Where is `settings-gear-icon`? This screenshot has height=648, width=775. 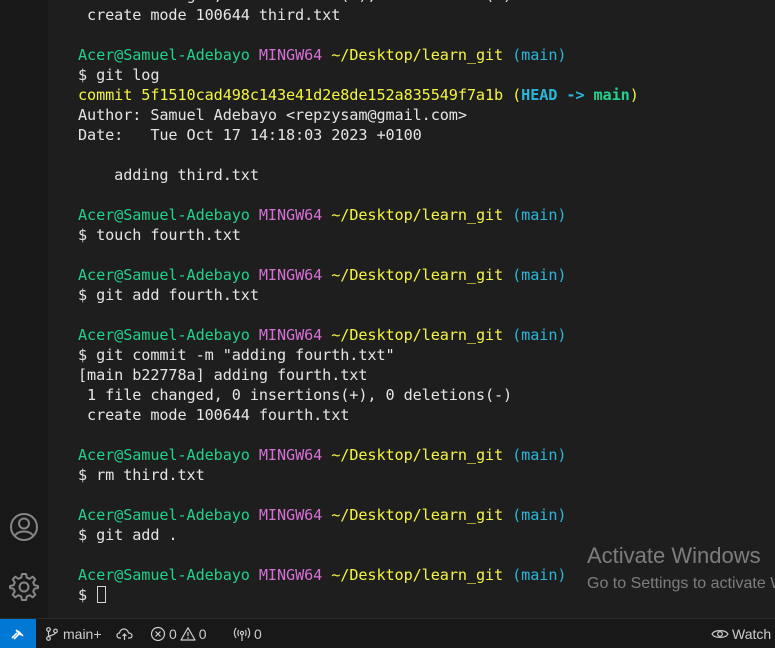
settings-gear-icon is located at coordinates (24, 587).